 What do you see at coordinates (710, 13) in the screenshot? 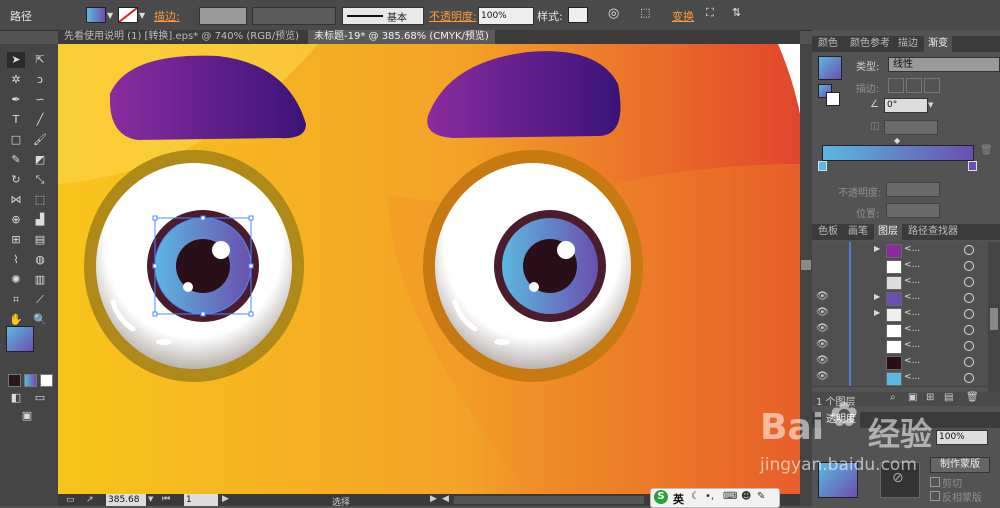
I see `isolate-icon: ⛶` at bounding box center [710, 13].